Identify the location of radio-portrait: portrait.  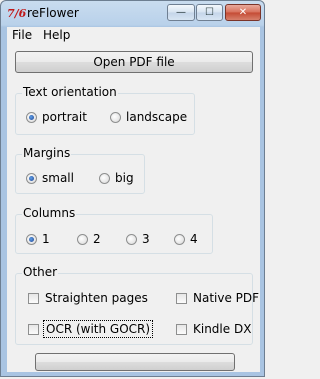
(56, 117).